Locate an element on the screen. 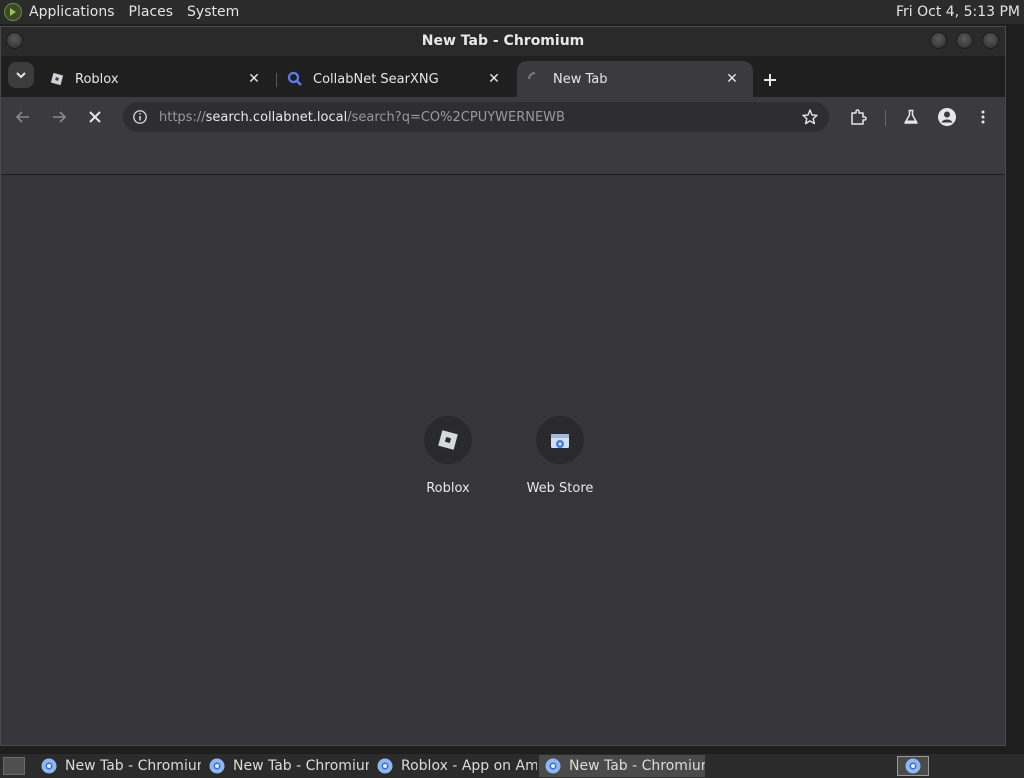 The width and height of the screenshot is (1024, 778). window-bottom-edge is located at coordinates (512, 750).